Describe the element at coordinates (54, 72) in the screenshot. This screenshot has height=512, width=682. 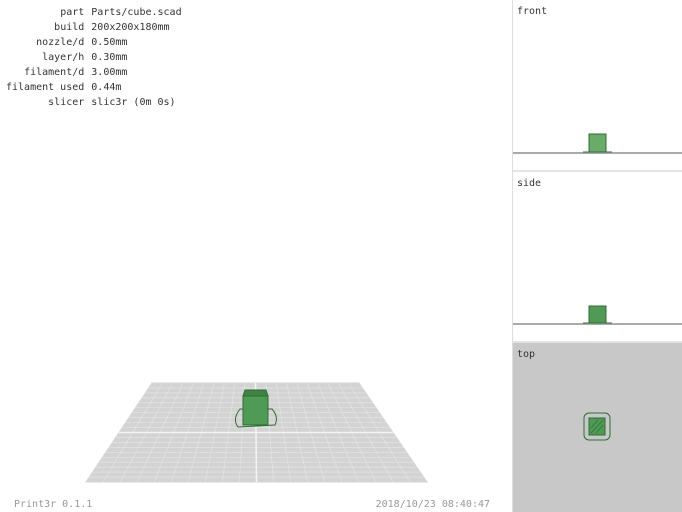
I see `info-key: filament/d` at that location.